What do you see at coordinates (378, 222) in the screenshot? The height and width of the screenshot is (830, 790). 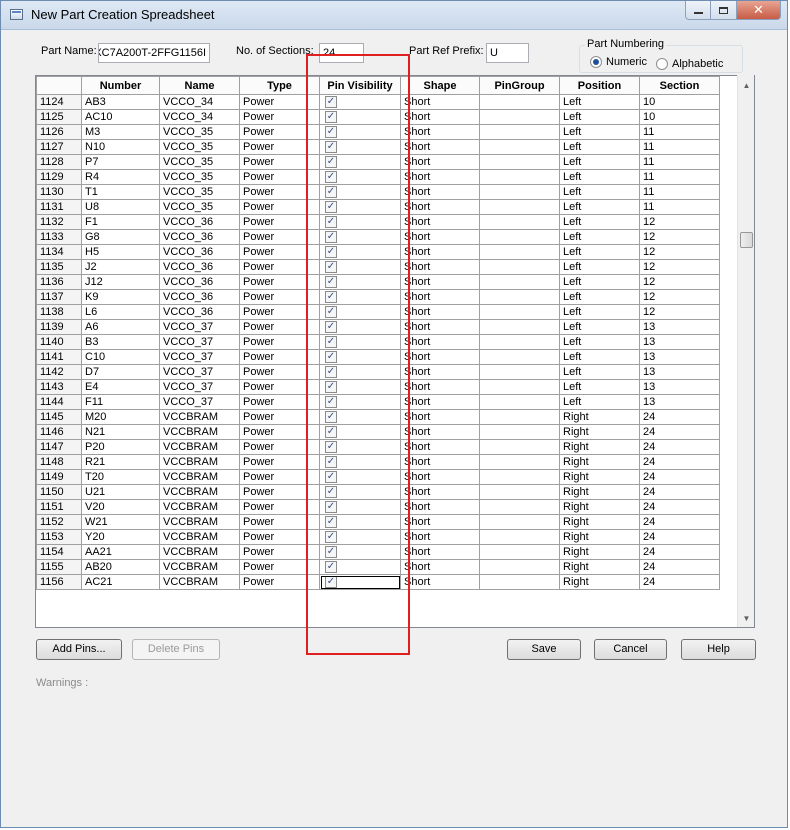 I see `table-row: 1132 F1 VCCO_36 Power ✓ Short Left 12` at bounding box center [378, 222].